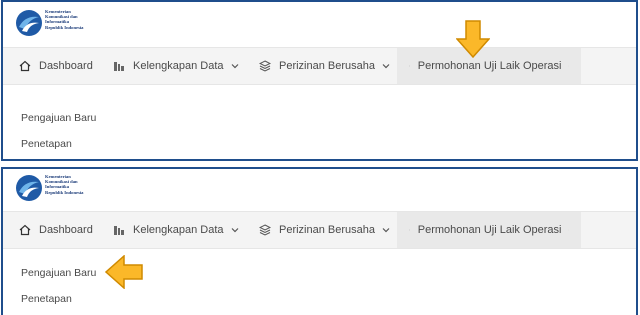 The width and height of the screenshot is (640, 315). Describe the element at coordinates (124, 272) in the screenshot. I see `arrow-left-icon` at that location.